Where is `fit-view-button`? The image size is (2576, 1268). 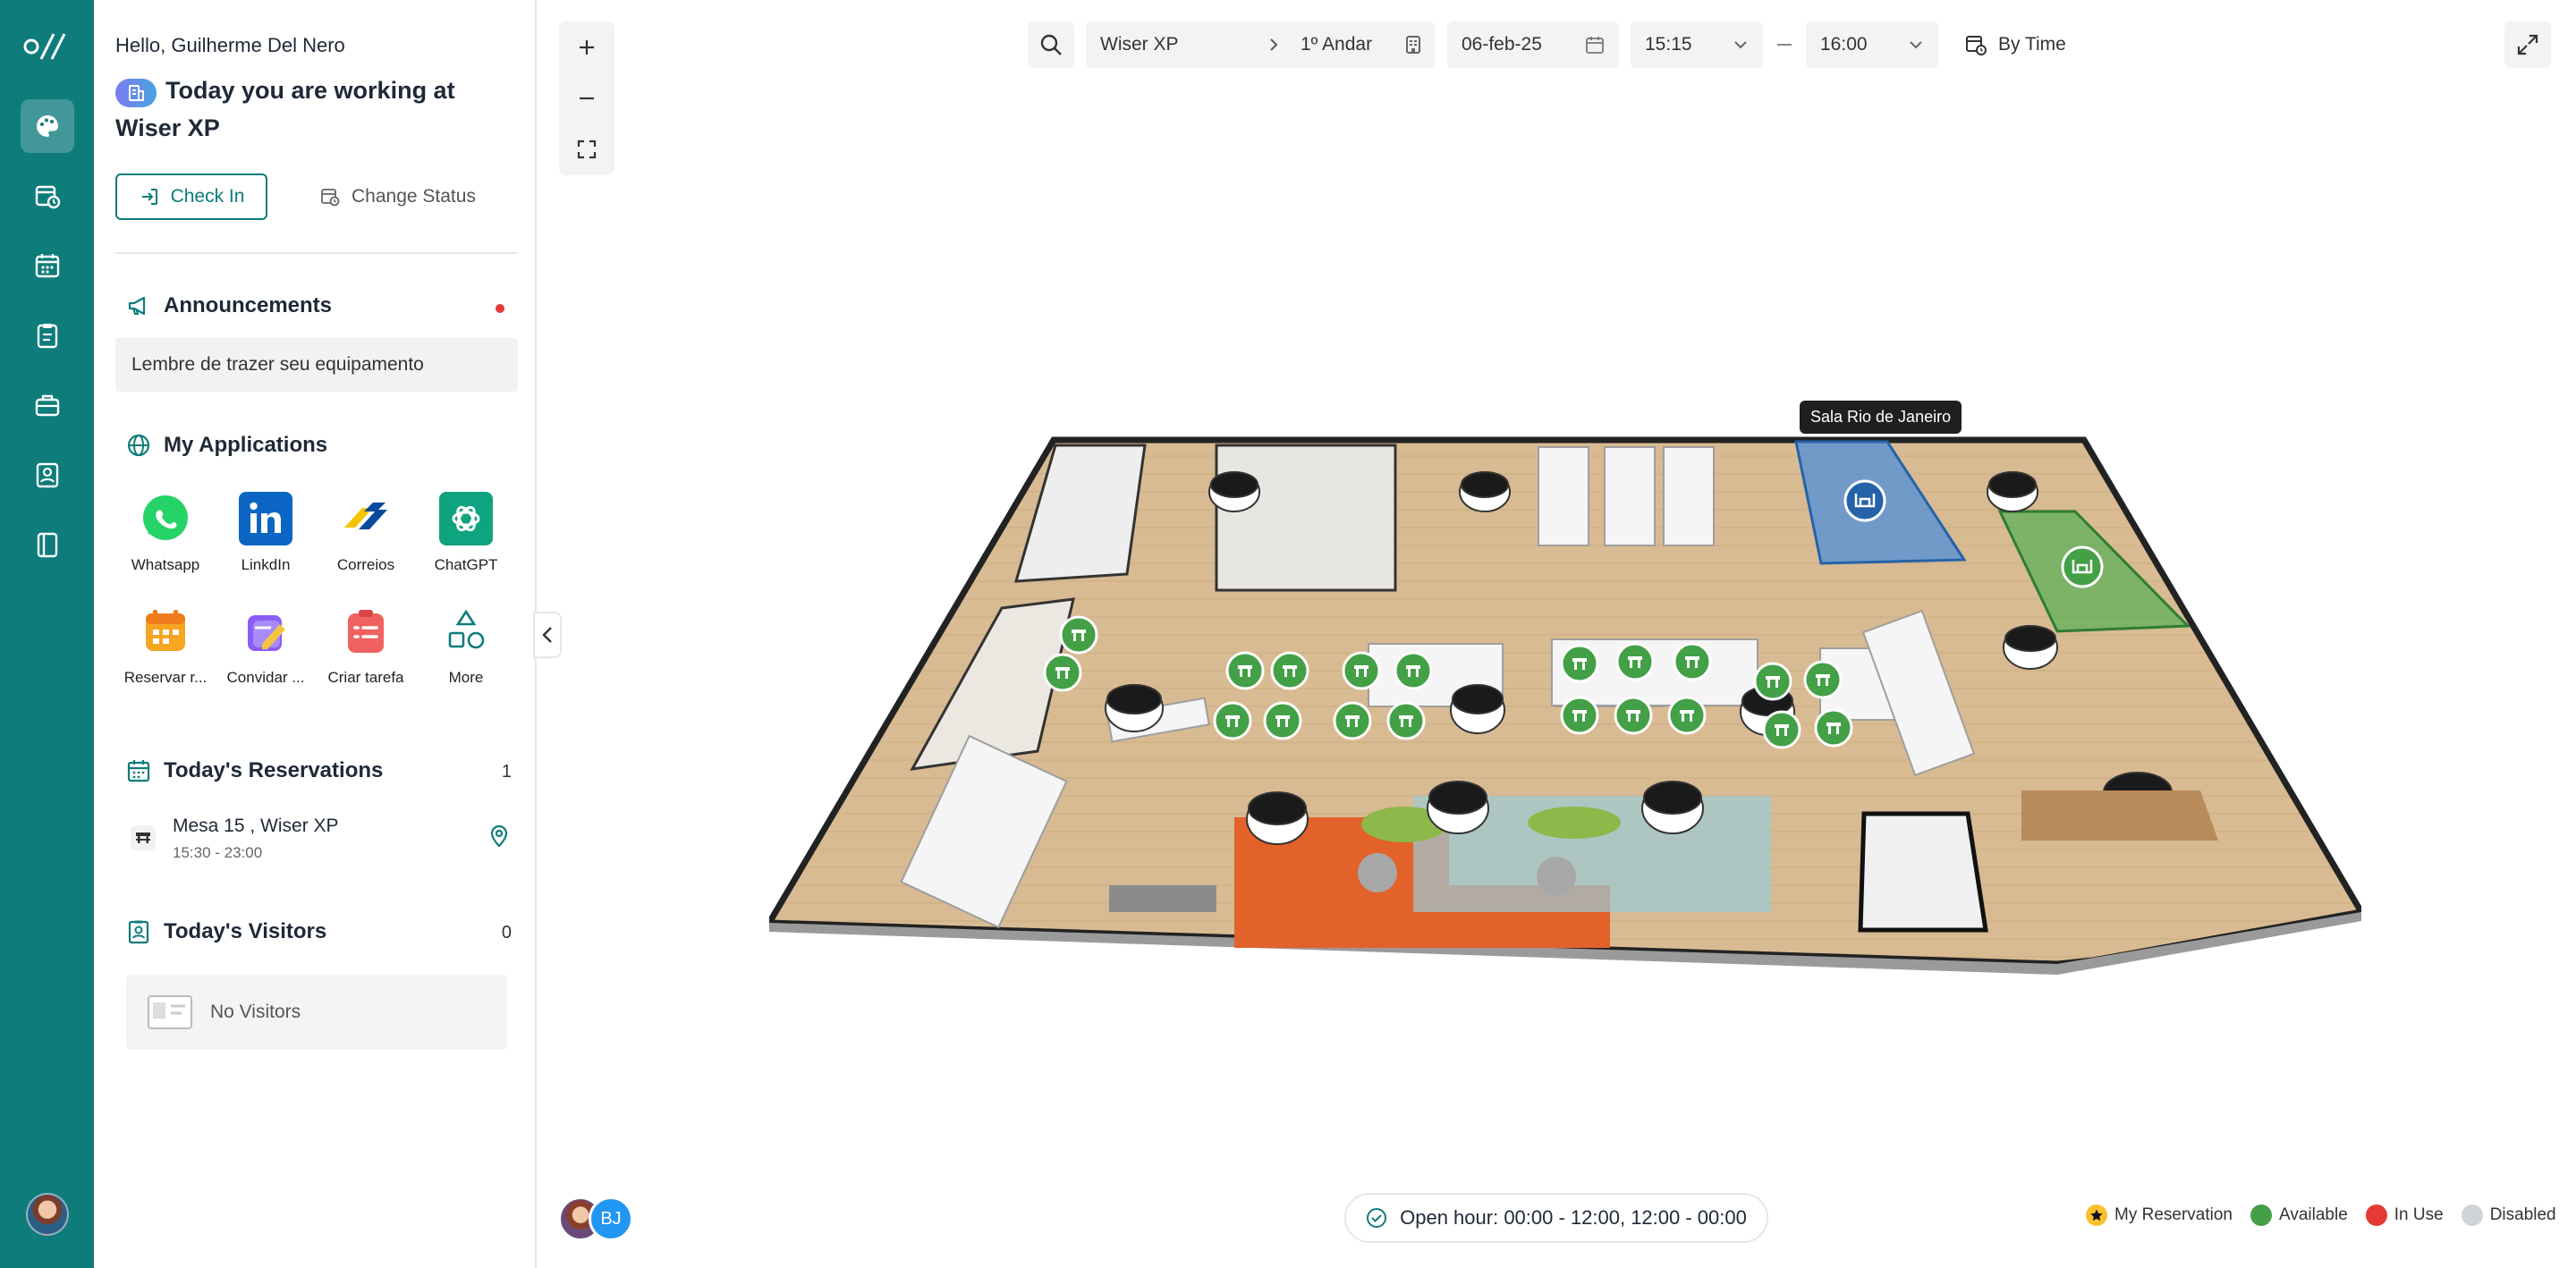
fit-view-button is located at coordinates (586, 148).